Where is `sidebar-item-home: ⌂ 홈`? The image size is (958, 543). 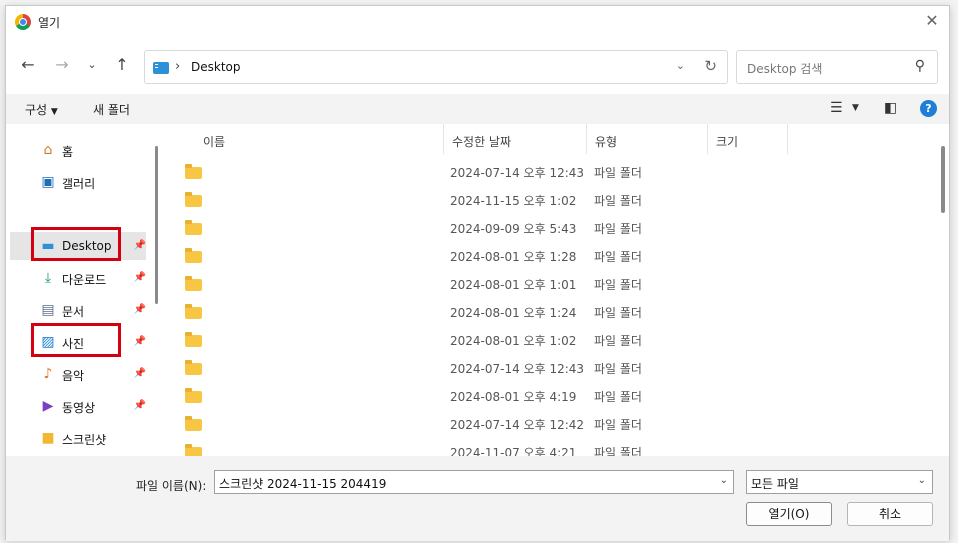
sidebar-item-home: ⌂ 홈 is located at coordinates (78, 150).